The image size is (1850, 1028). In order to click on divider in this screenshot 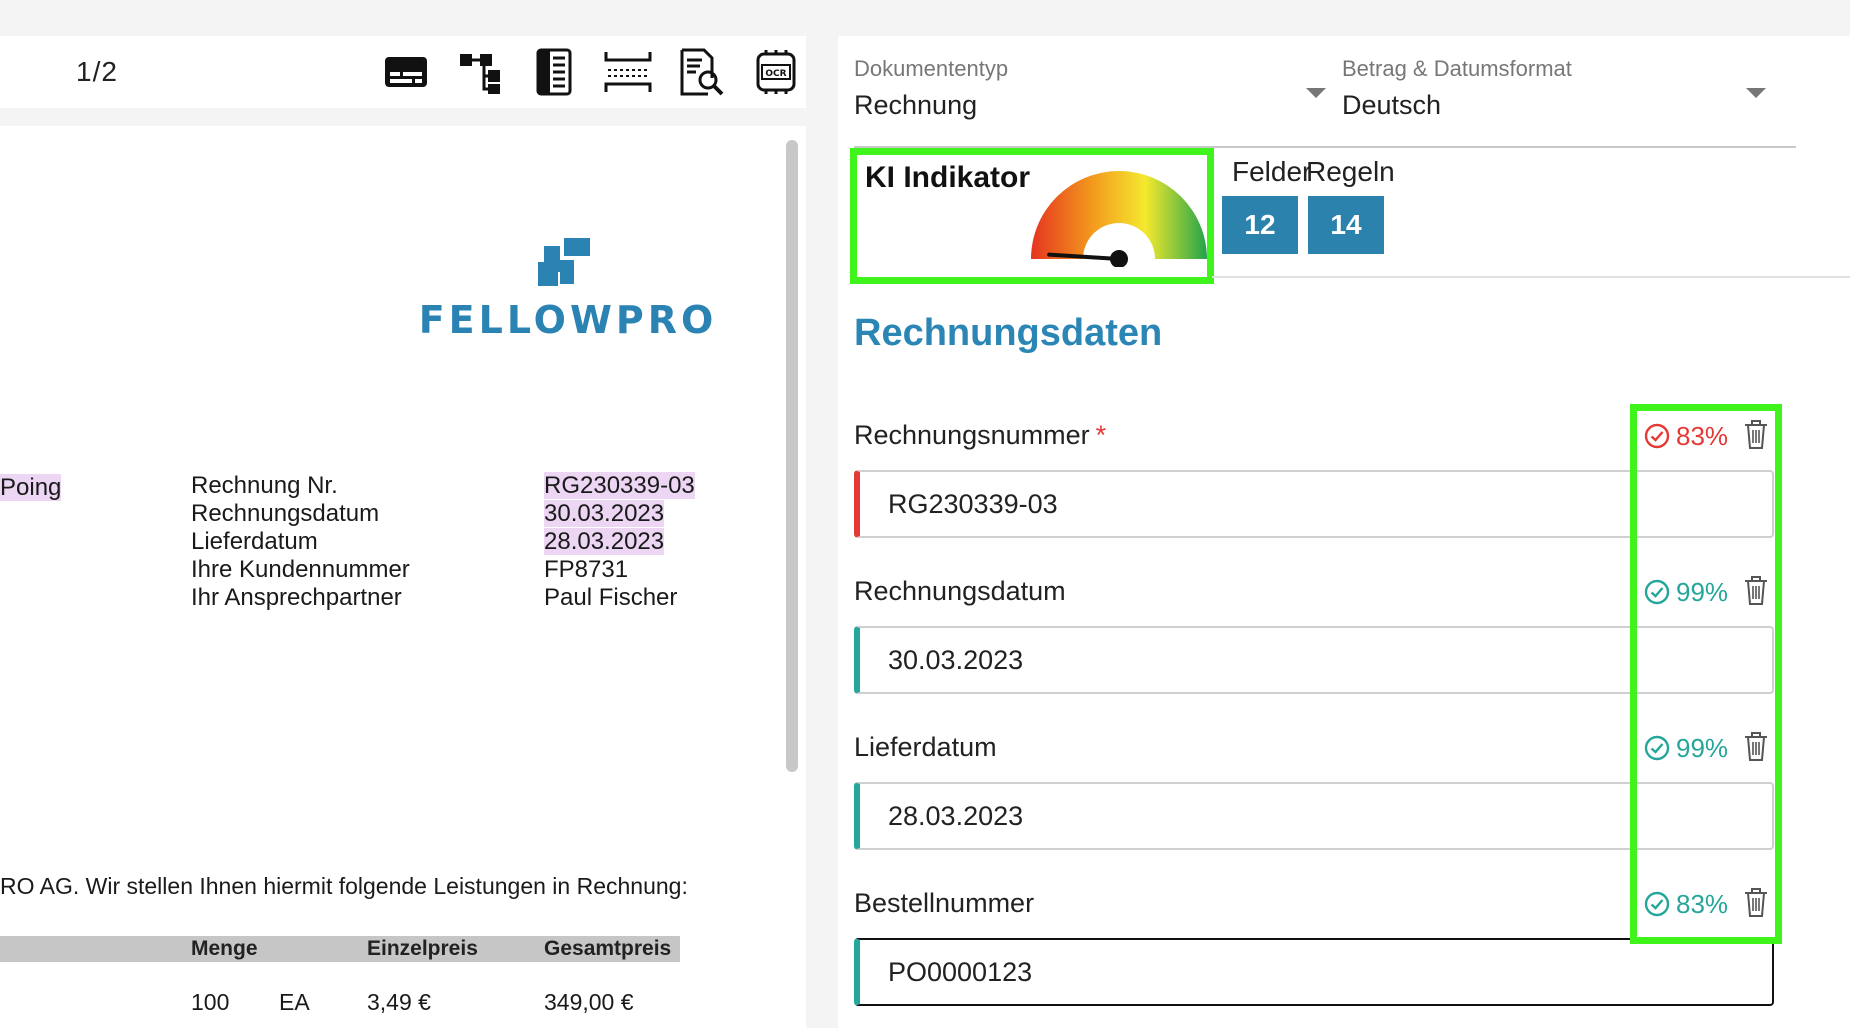, I will do `click(1531, 277)`.